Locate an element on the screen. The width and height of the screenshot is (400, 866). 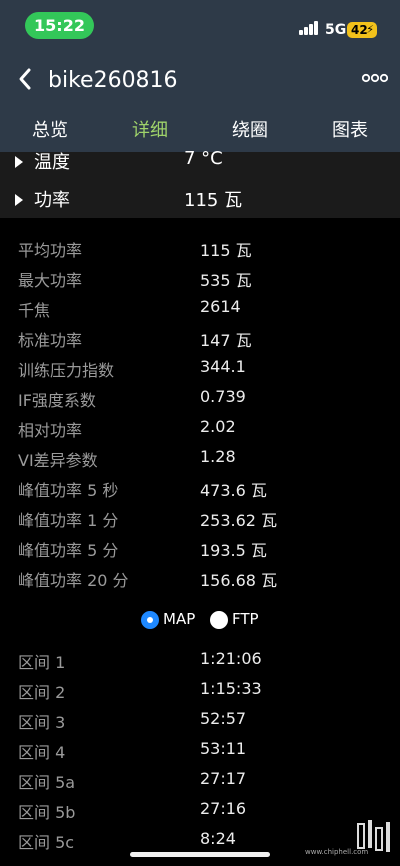
back-icon is located at coordinates (26, 79).